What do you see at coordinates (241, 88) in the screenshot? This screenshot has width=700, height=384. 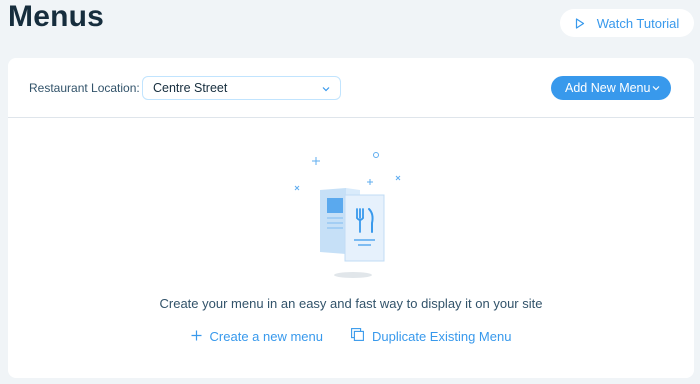 I see `location-dropdown: Centre Street` at bounding box center [241, 88].